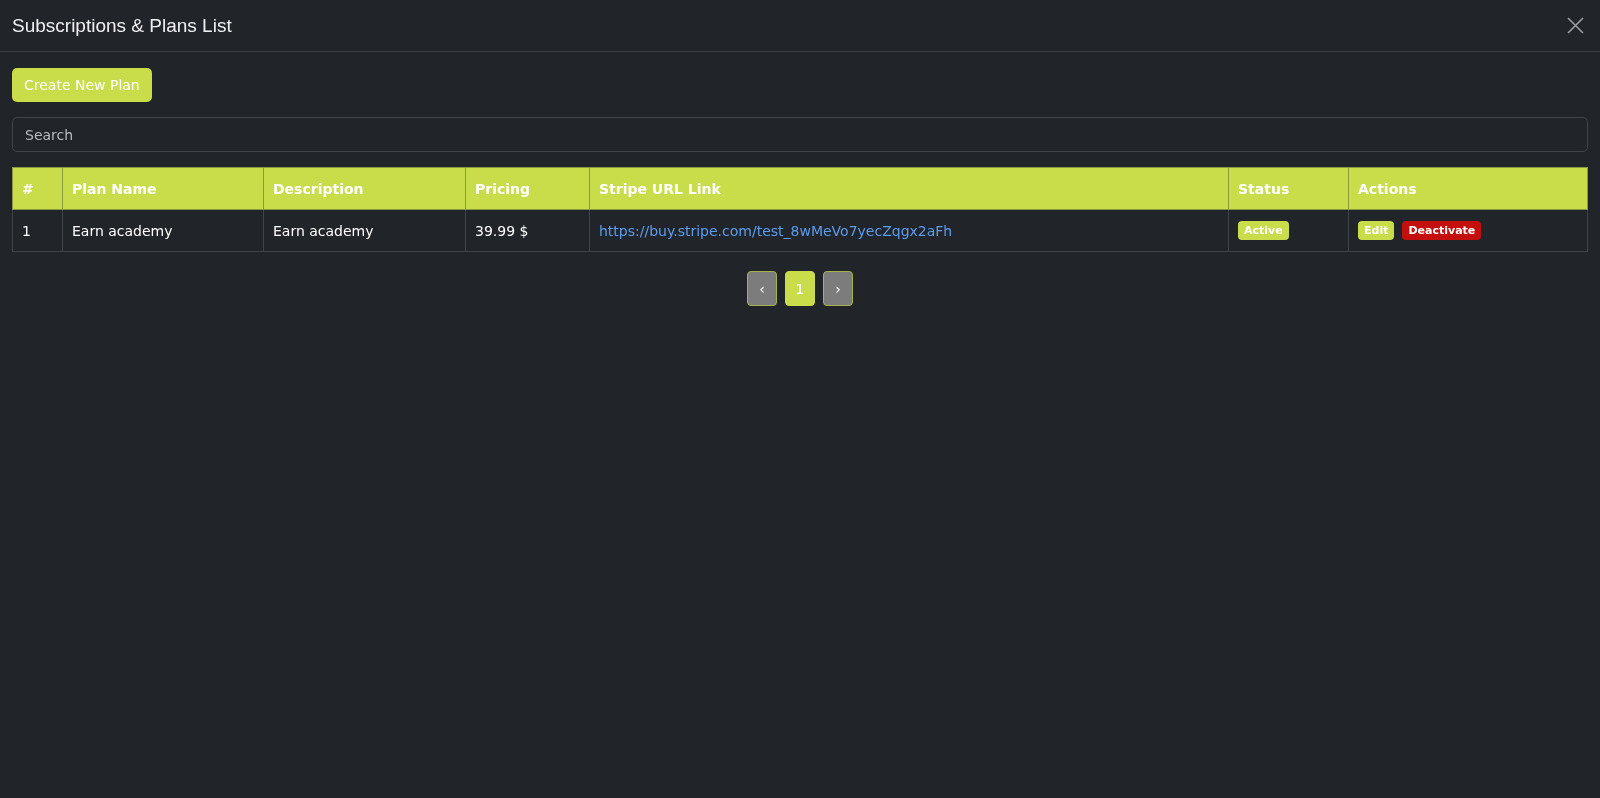 The height and width of the screenshot is (798, 1600). I want to click on column-header: Pricing, so click(527, 188).